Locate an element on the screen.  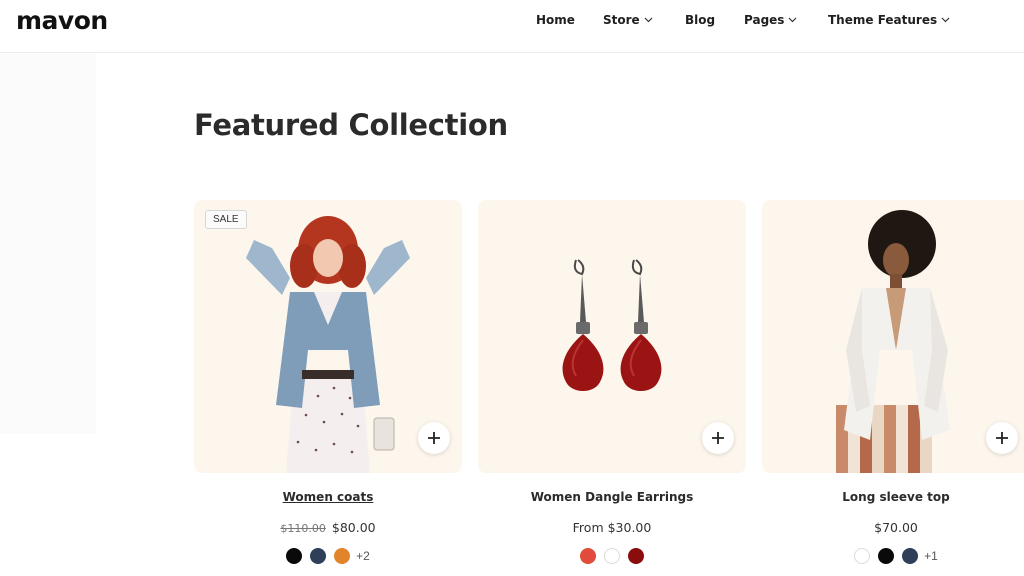
side-panel-shade is located at coordinates (48, 244).